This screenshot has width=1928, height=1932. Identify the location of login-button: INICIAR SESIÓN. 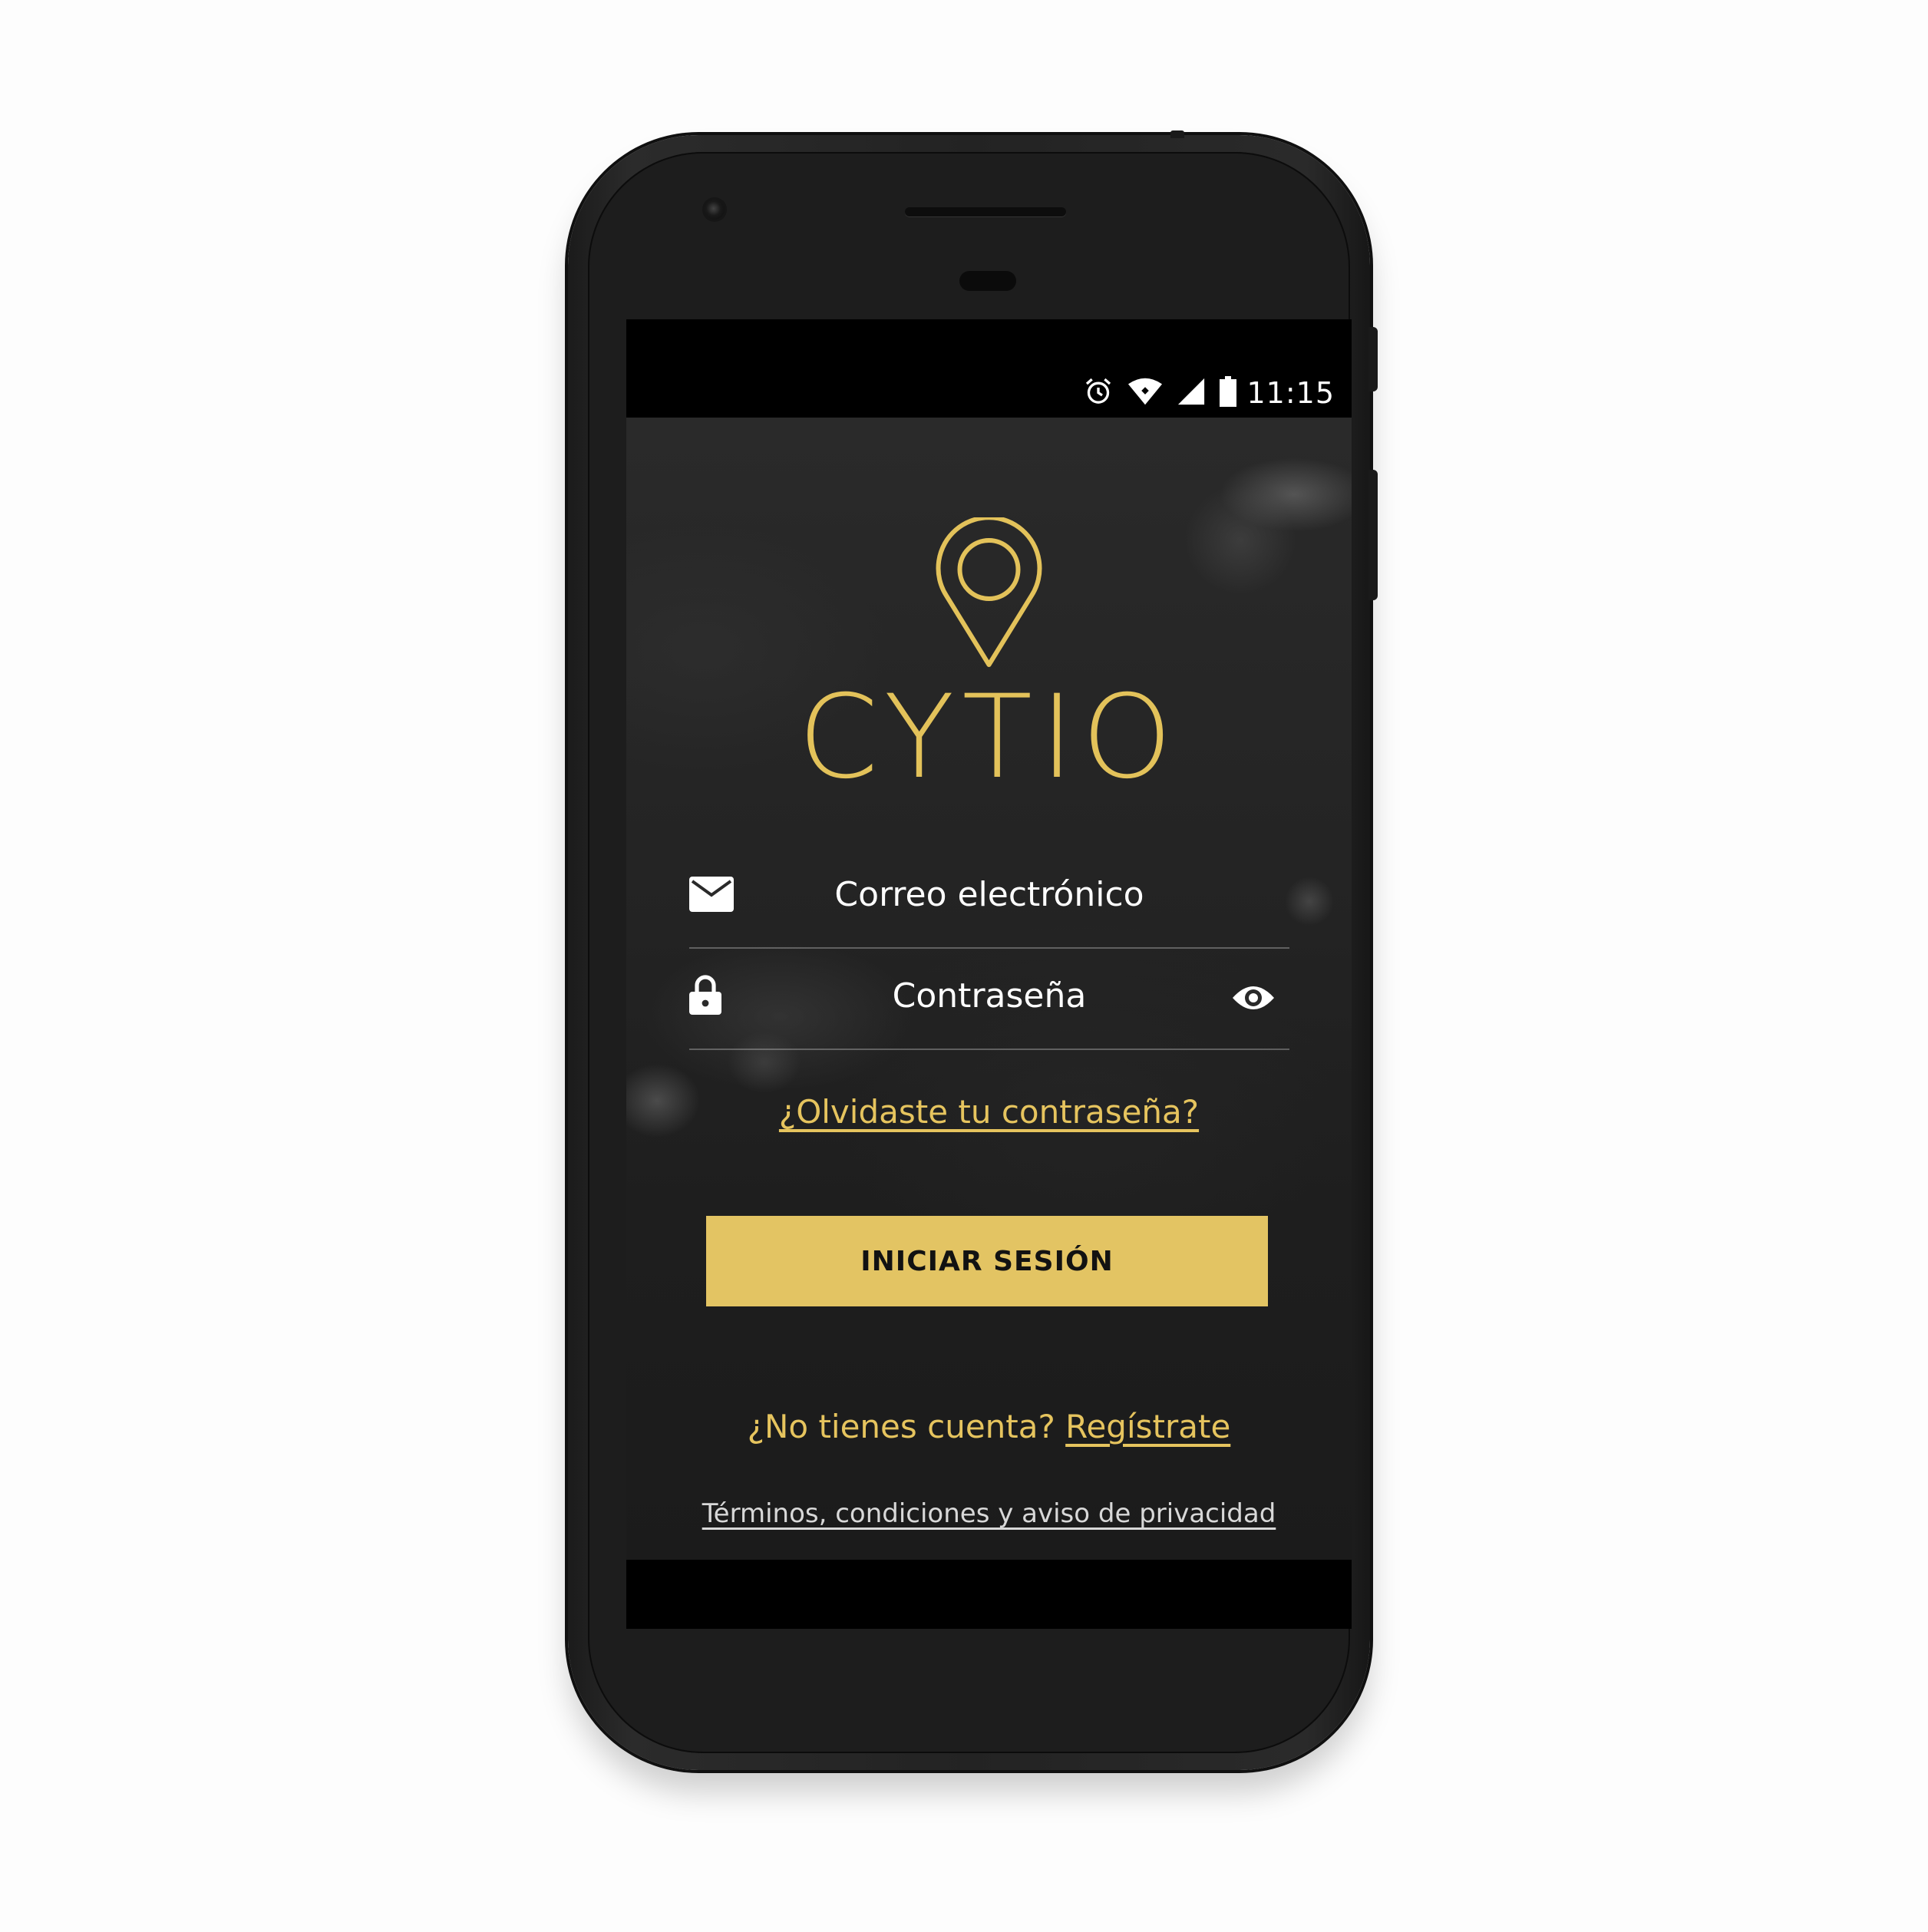
(987, 1261).